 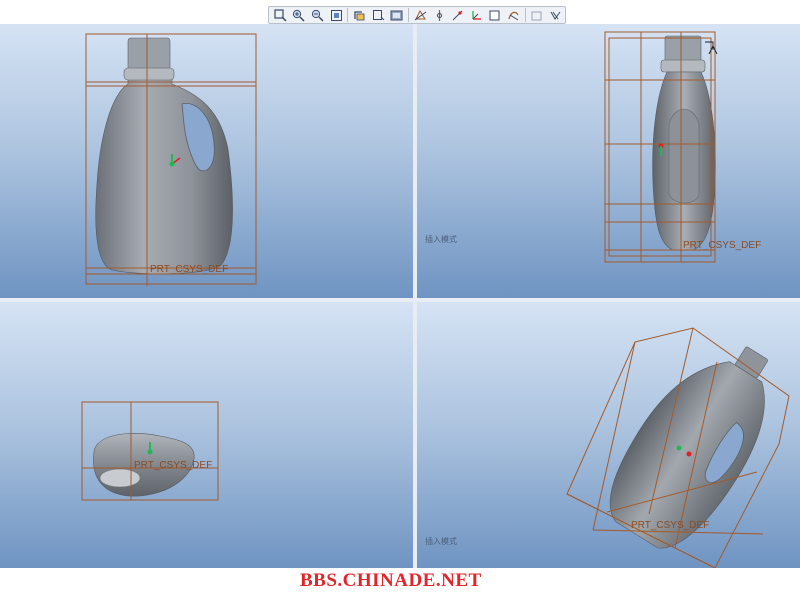 I want to click on layers-icon, so click(x=536, y=15).